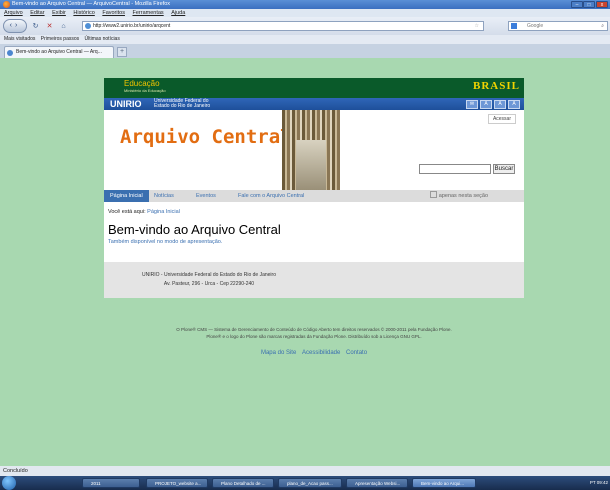 Image resolution: width=610 pixels, height=490 pixels. I want to click on tab-fale-conosco: Fale com o Arquivo Central, so click(271, 196).